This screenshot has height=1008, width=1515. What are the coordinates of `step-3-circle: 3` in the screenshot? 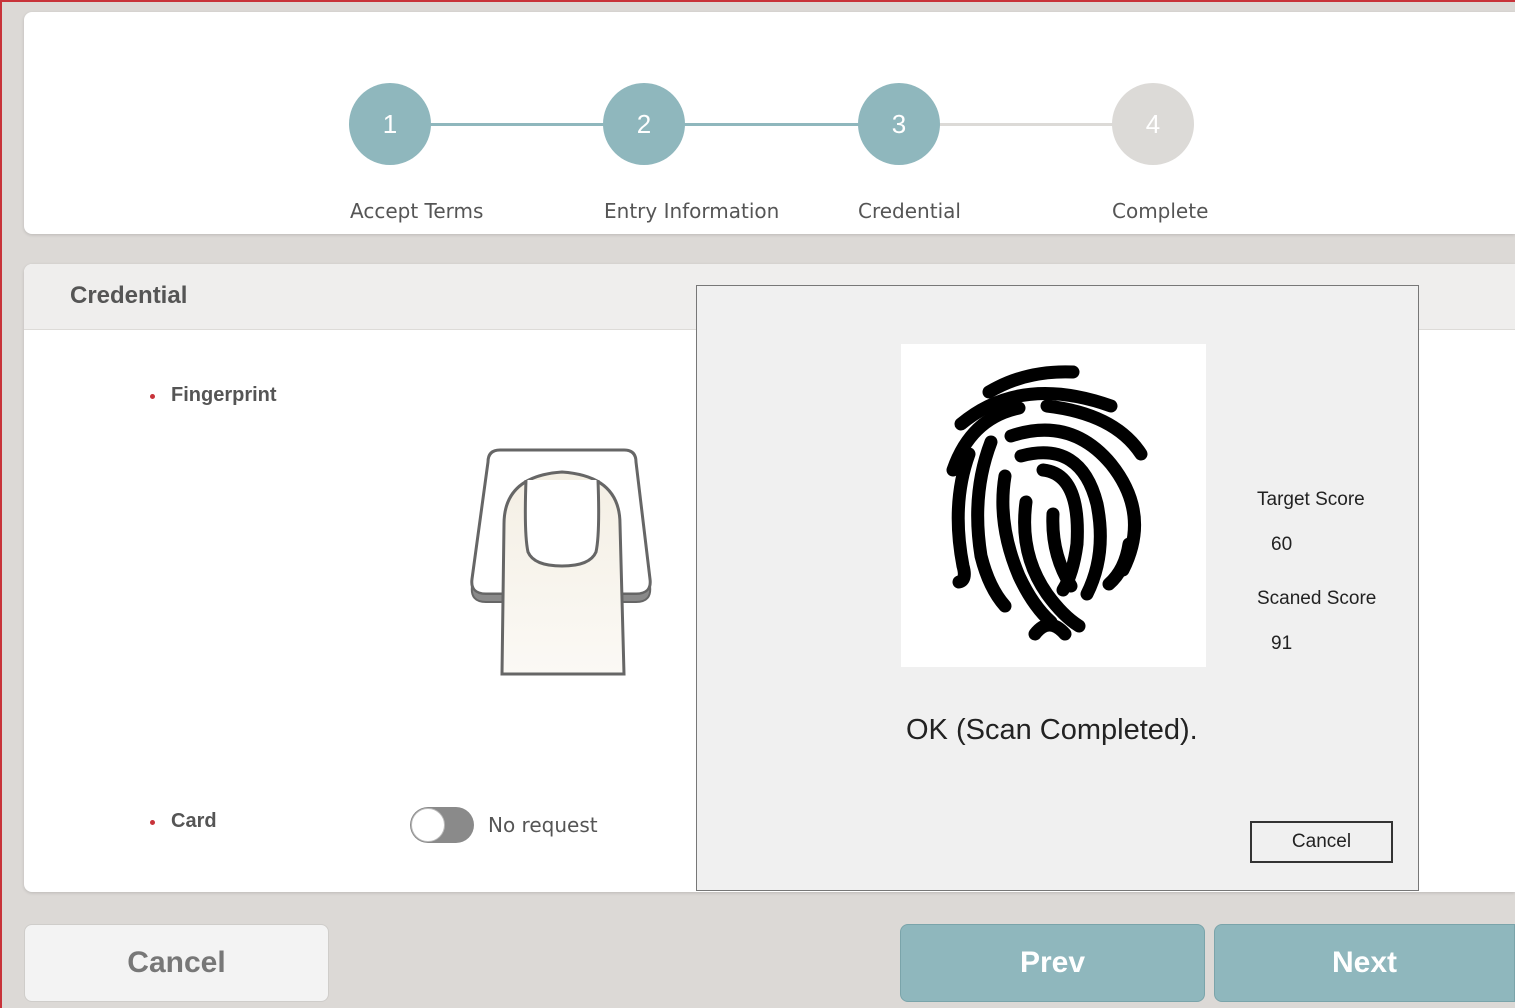 It's located at (899, 124).